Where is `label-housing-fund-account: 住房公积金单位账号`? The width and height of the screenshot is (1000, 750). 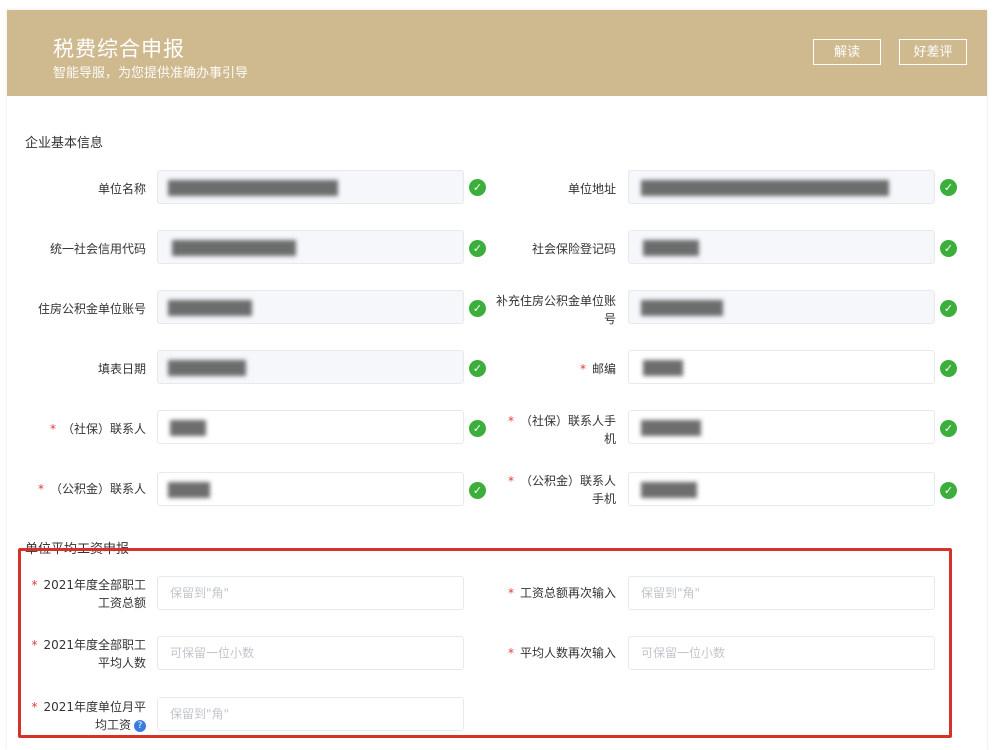
label-housing-fund-account: 住房公积金单位账号 is located at coordinates (91, 309).